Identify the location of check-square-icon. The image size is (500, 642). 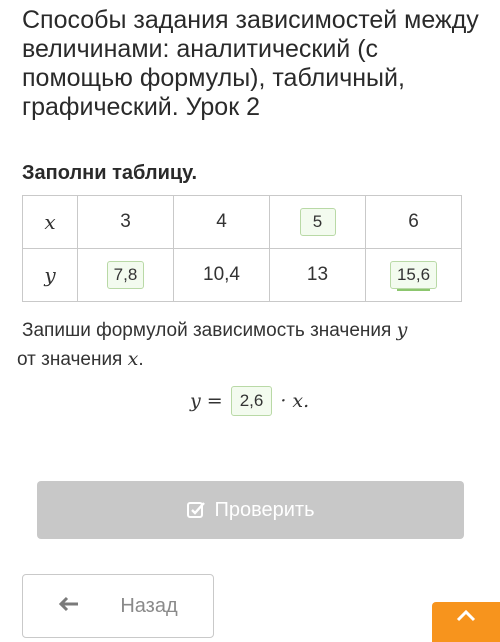
(196, 510).